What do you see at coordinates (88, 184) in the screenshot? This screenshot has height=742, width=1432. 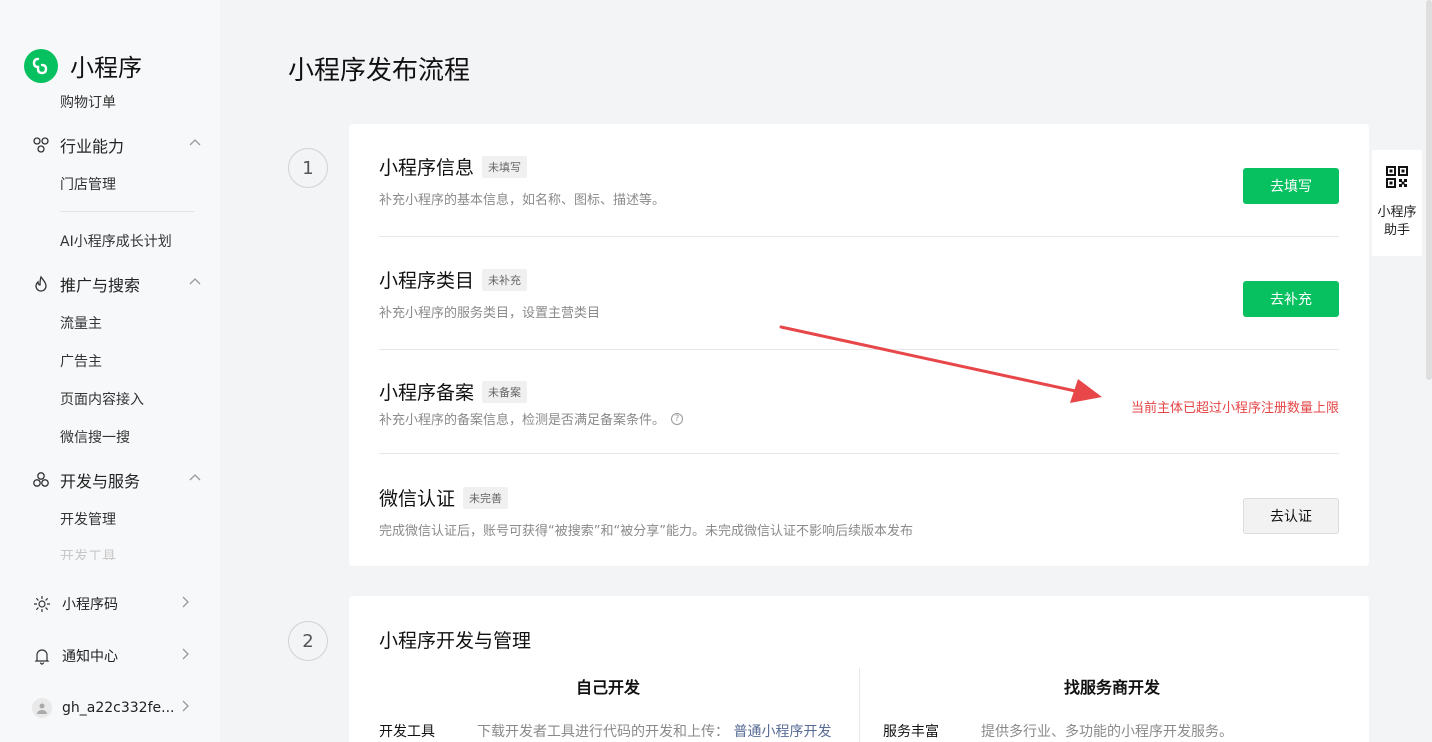 I see `sidebar-item-store-management: 门店管理` at bounding box center [88, 184].